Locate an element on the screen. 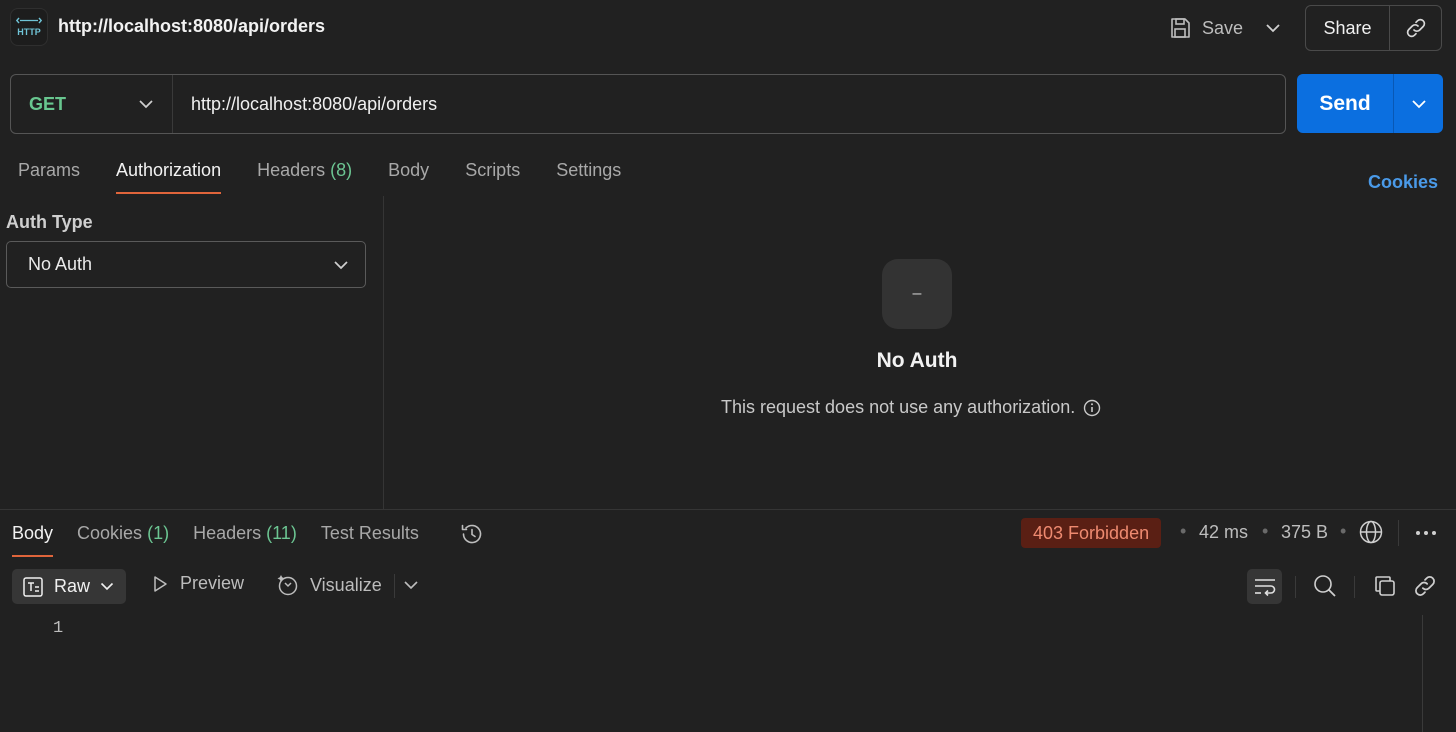 This screenshot has width=1456, height=732. no-auth-title: No Auth is located at coordinates (917, 360).